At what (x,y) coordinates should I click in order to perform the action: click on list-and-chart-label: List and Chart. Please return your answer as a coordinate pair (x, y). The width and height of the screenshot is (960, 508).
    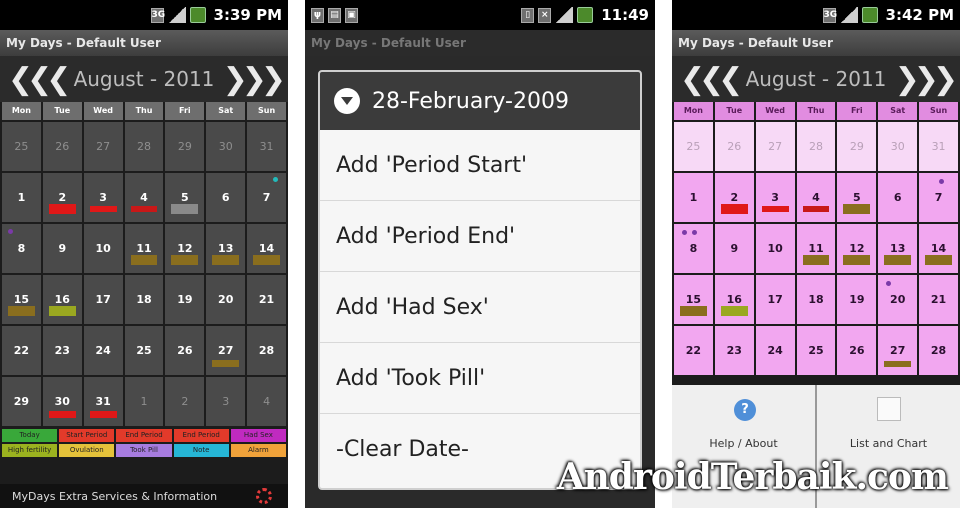
    Looking at the image, I should click on (888, 443).